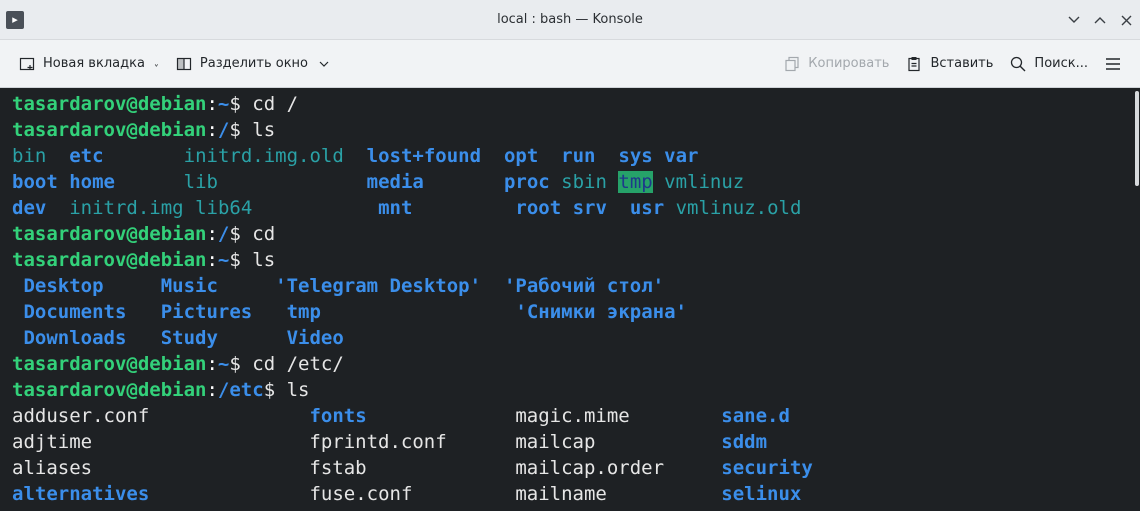  I want to click on terminal-text: mailcap.order, so click(590, 468).